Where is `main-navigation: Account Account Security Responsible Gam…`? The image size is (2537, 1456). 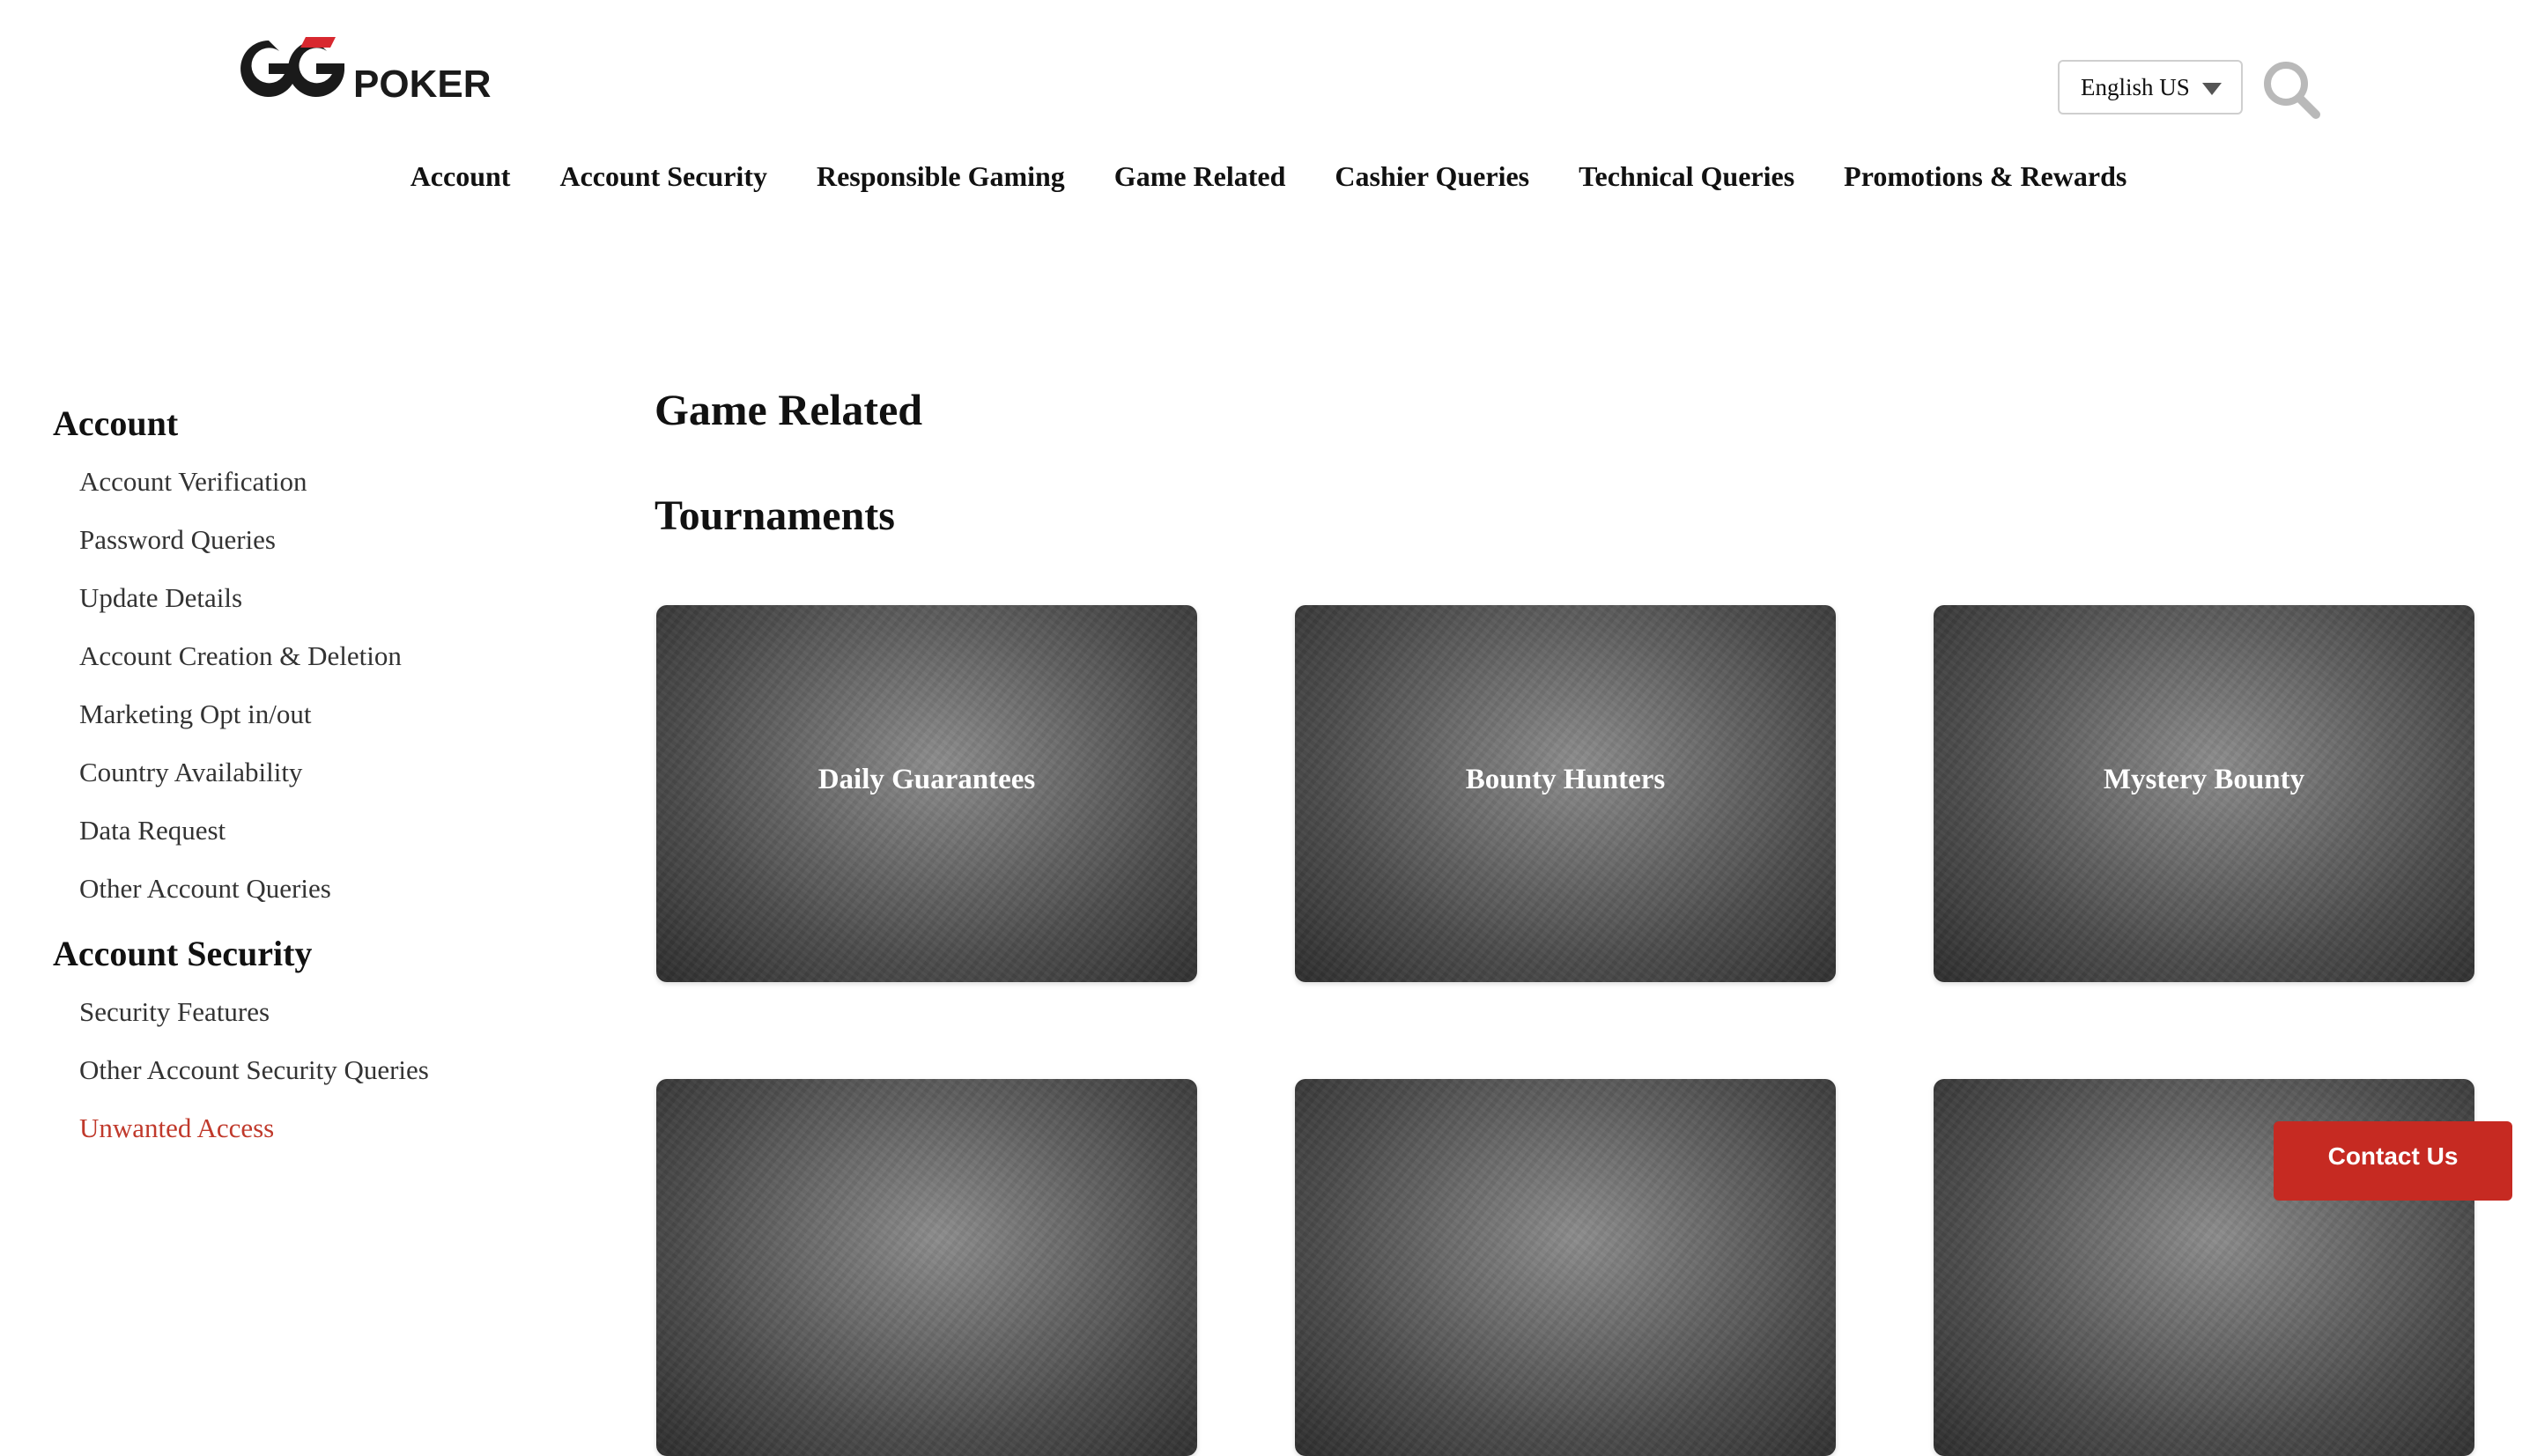
main-navigation: Account Account Security Responsible Gam… is located at coordinates (1268, 176).